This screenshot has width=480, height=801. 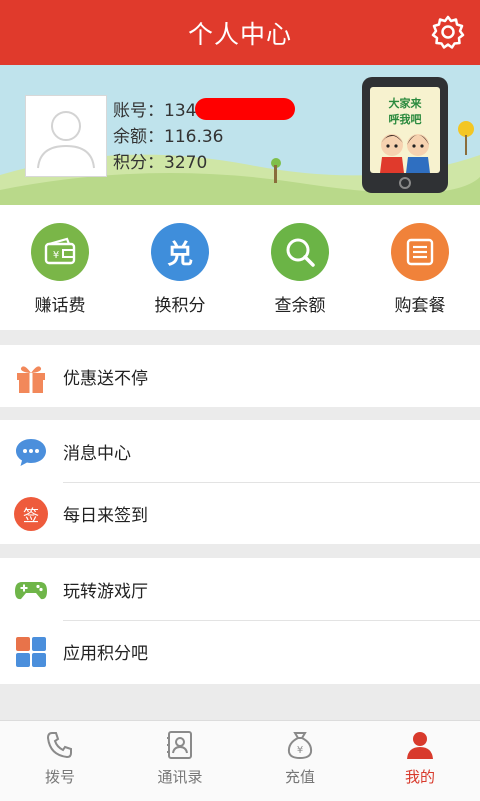 I want to click on cartoon-kids-icon, so click(x=405, y=153).